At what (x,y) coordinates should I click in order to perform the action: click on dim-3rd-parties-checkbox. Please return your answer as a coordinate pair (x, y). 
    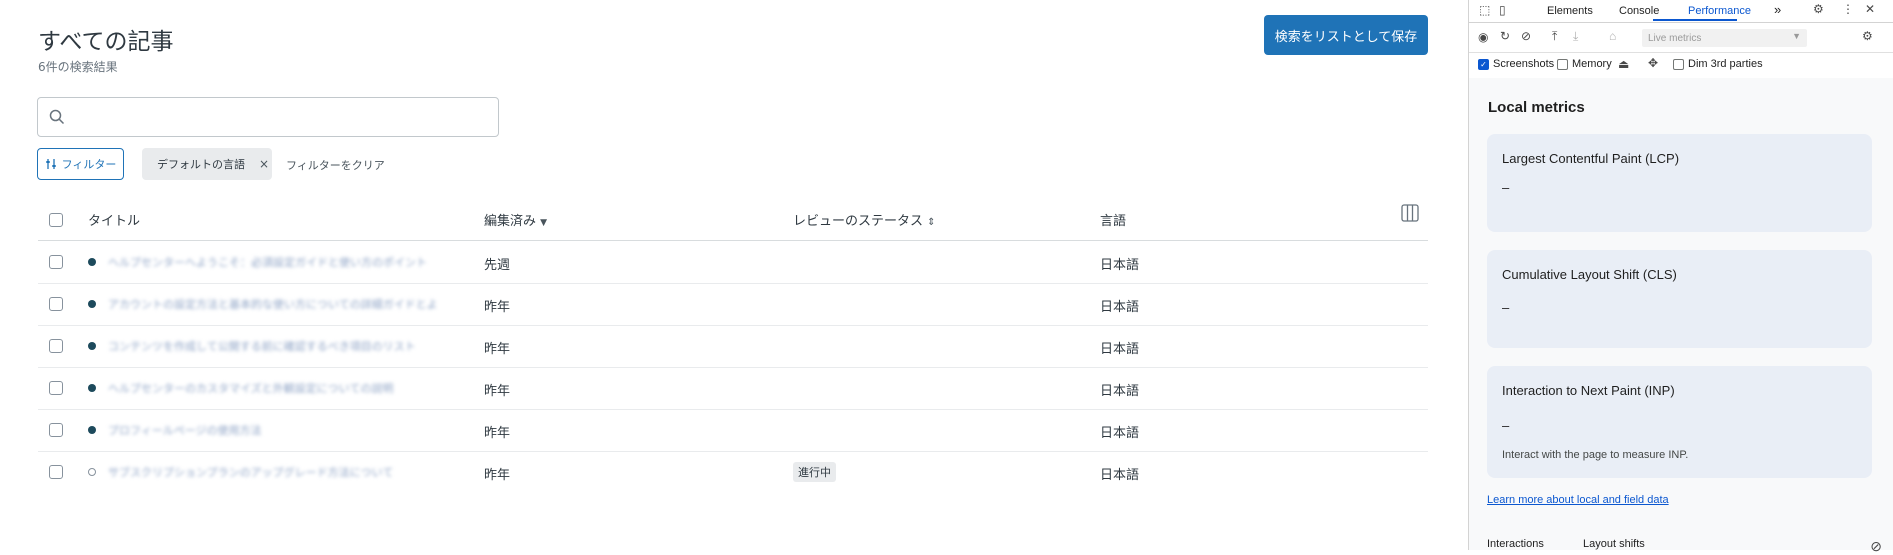
    Looking at the image, I should click on (1678, 64).